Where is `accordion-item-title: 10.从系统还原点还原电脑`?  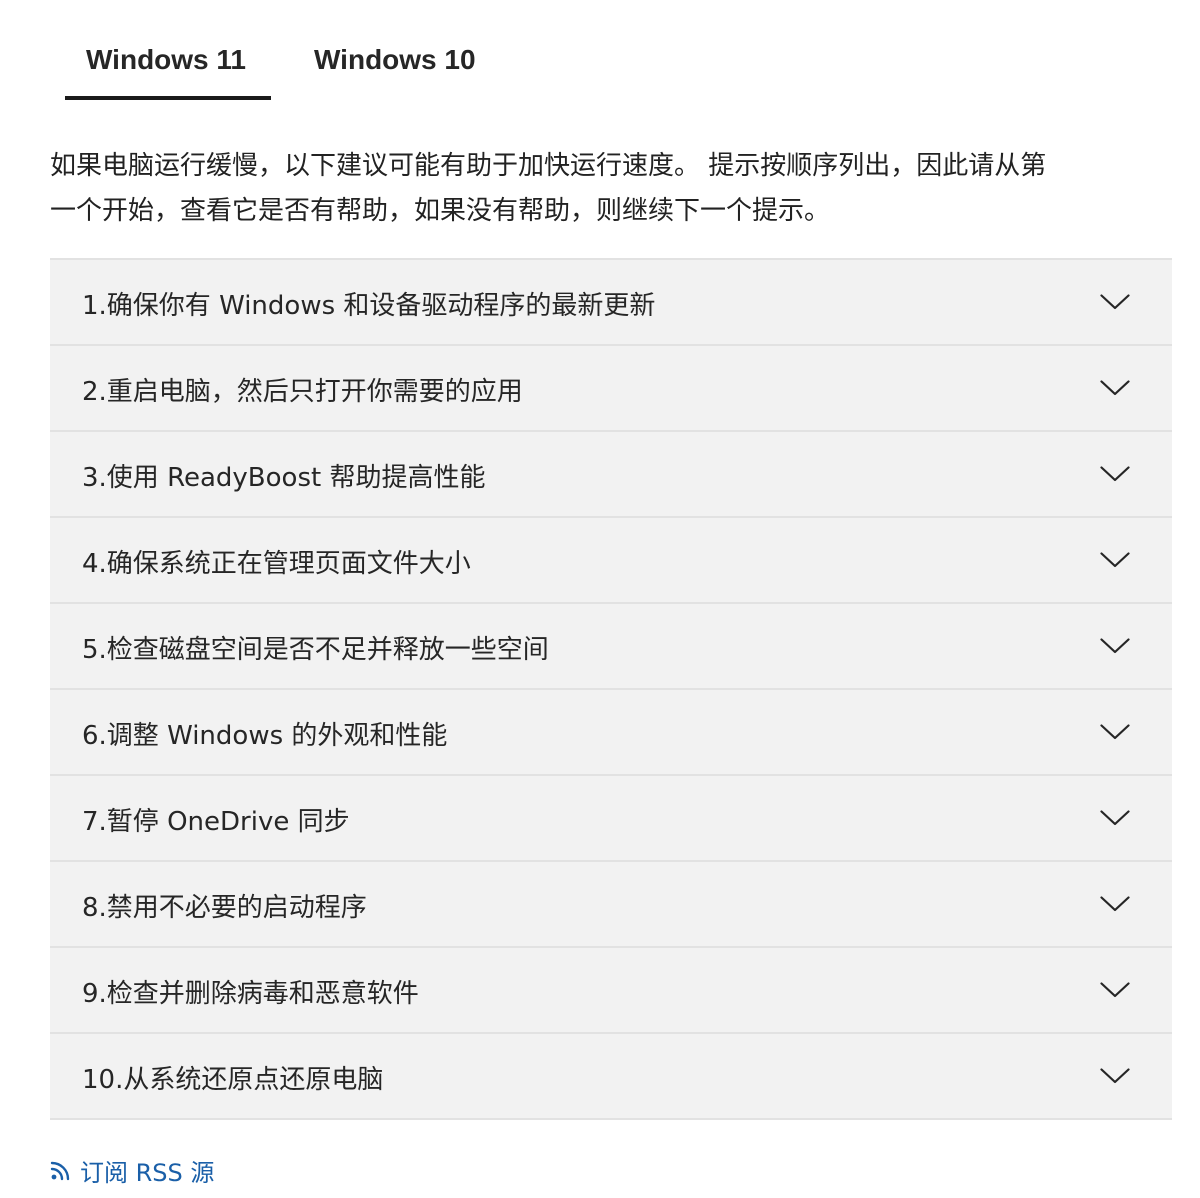 accordion-item-title: 10.从系统还原点还原电脑 is located at coordinates (233, 1080).